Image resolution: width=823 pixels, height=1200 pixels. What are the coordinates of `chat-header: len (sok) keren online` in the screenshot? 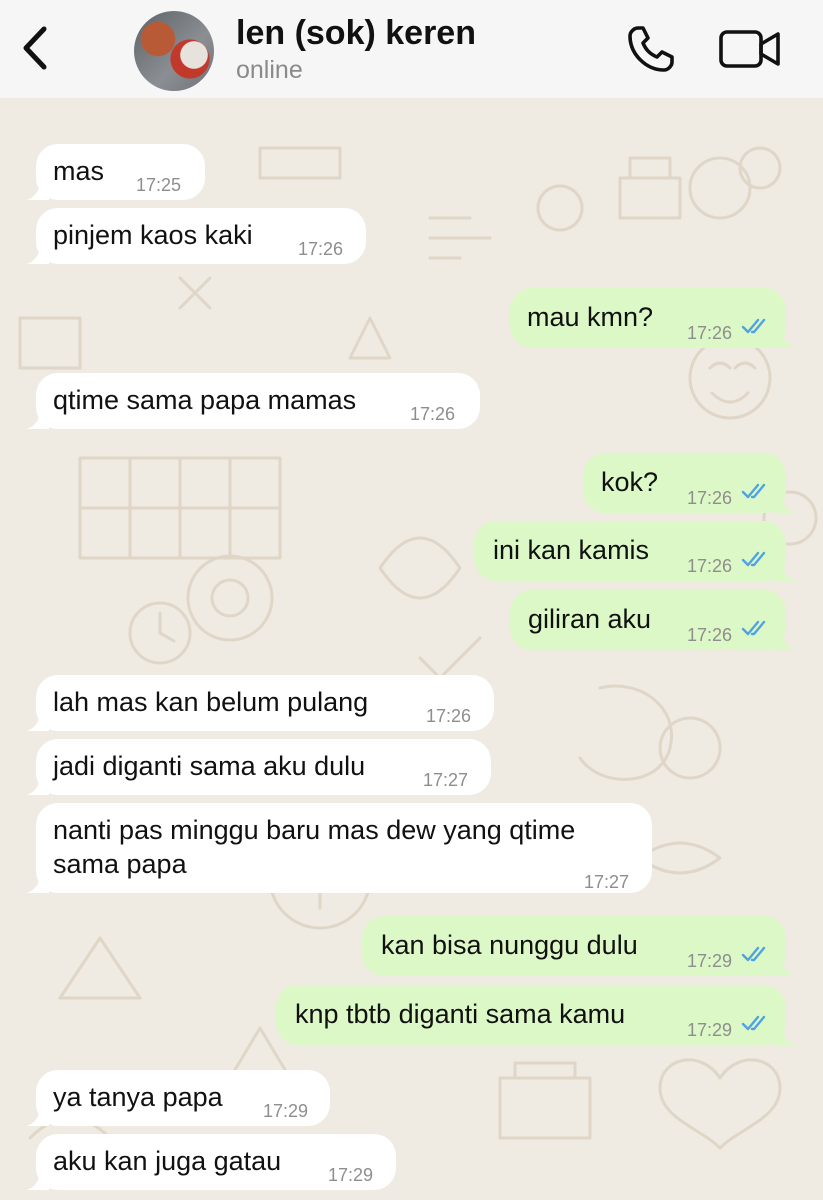 It's located at (411, 49).